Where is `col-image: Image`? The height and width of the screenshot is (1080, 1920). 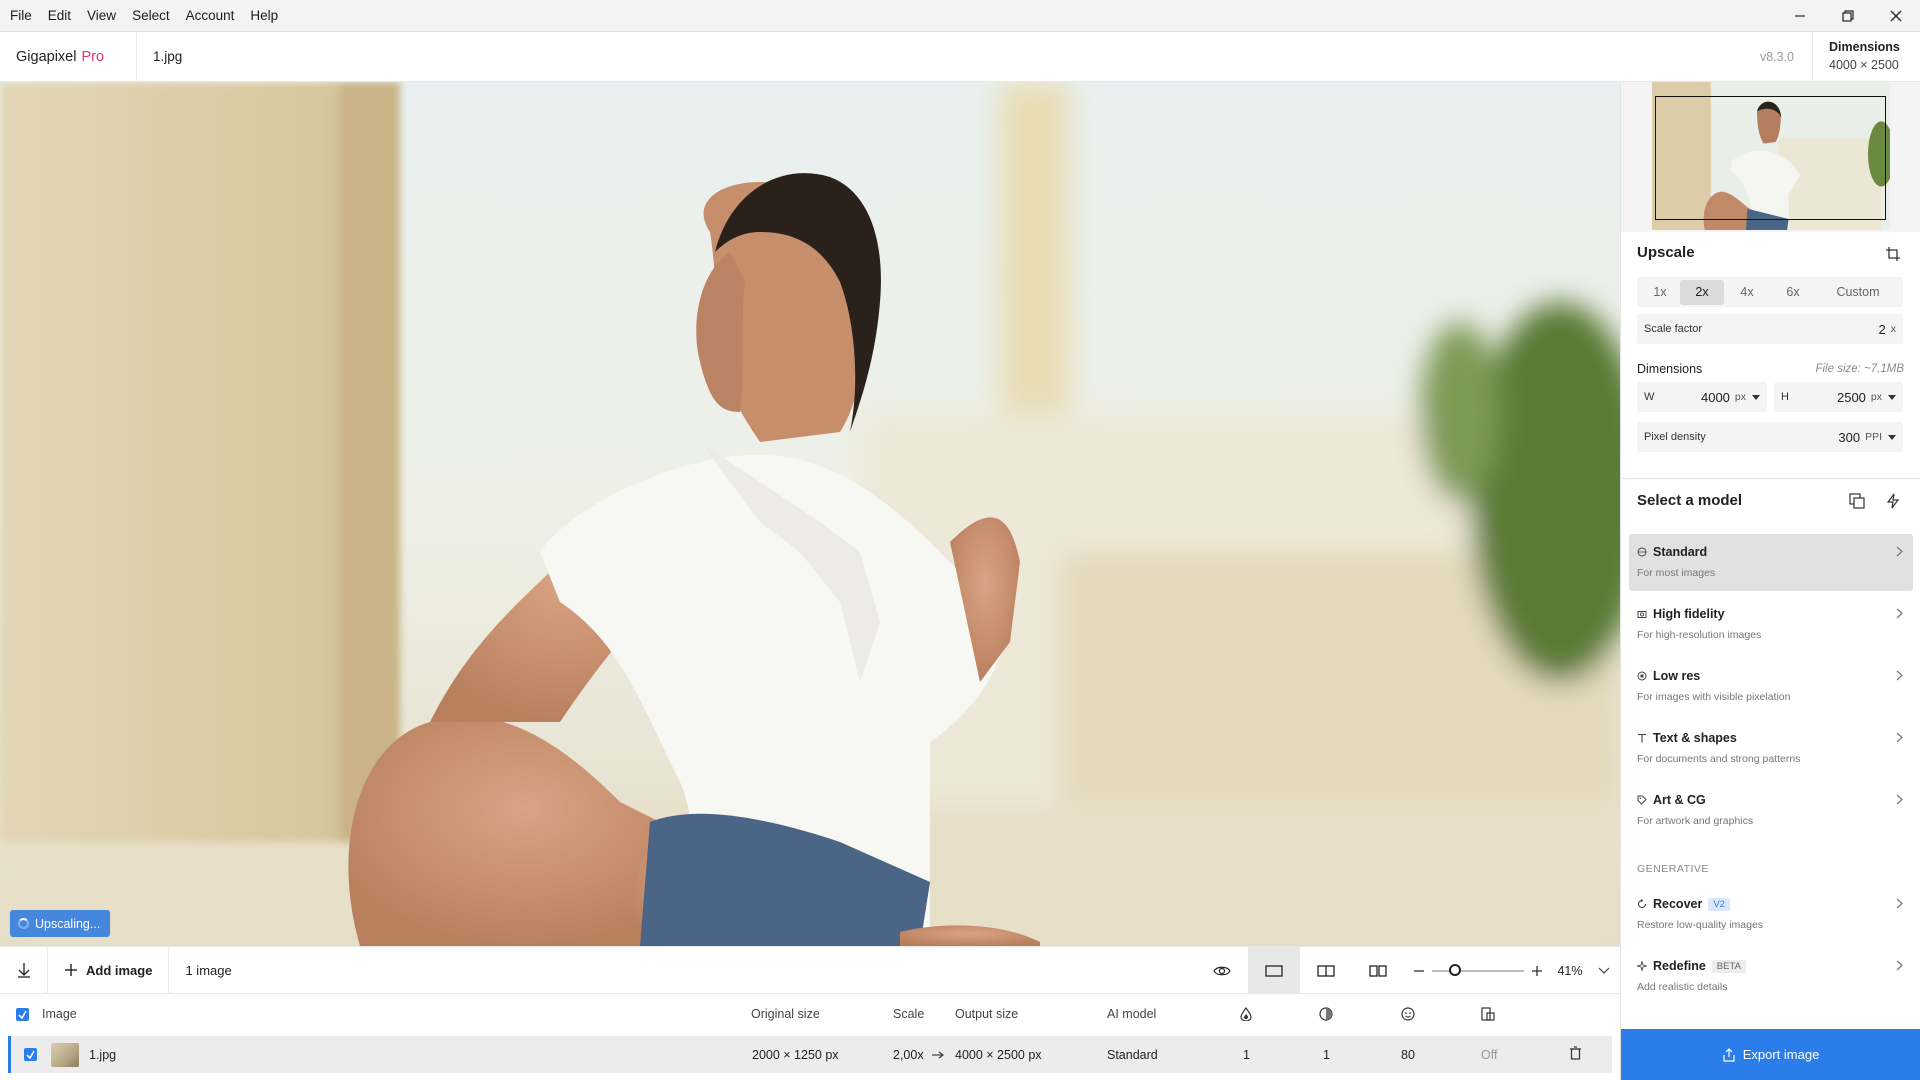
col-image: Image is located at coordinates (59, 1014).